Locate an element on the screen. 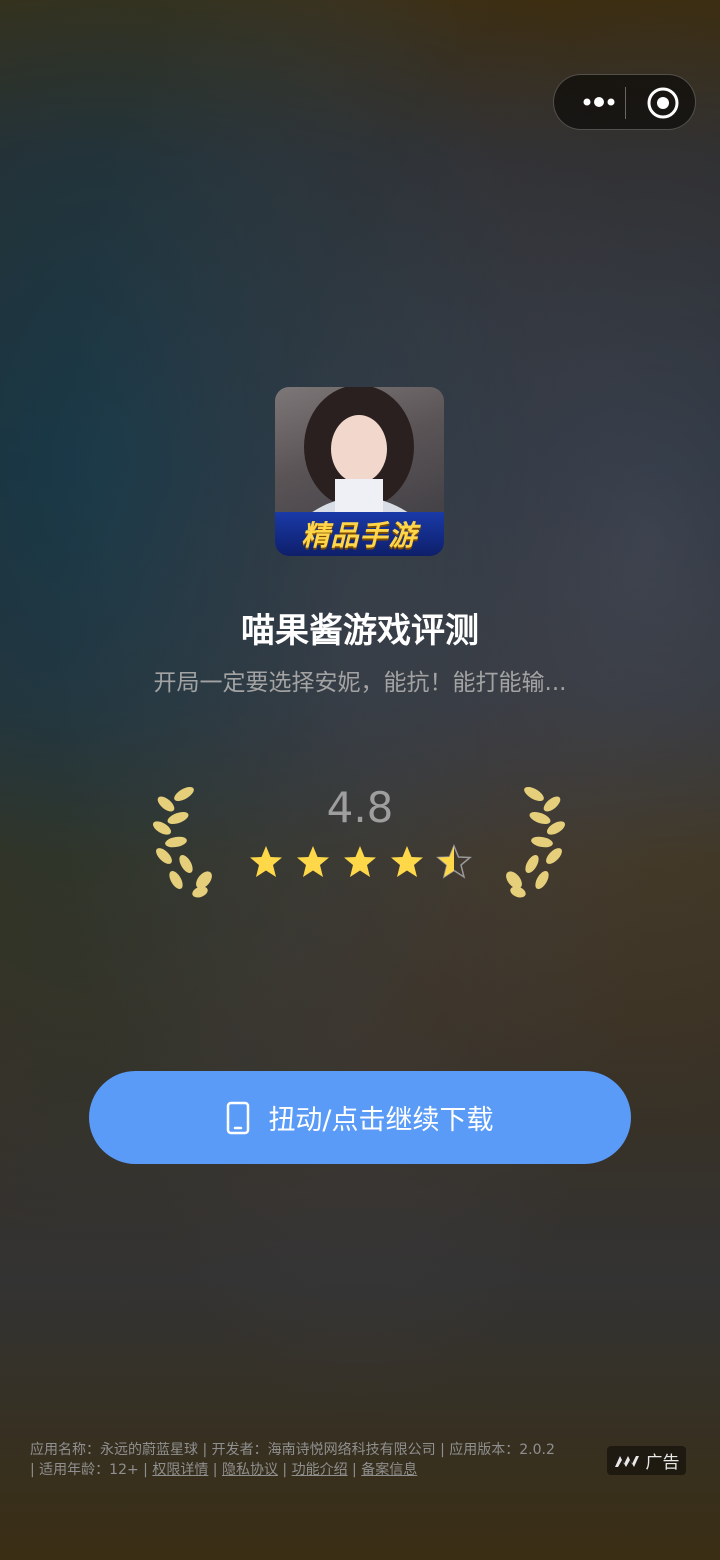 This screenshot has width=720, height=1560. ad-logo-icon is located at coordinates (626, 1461).